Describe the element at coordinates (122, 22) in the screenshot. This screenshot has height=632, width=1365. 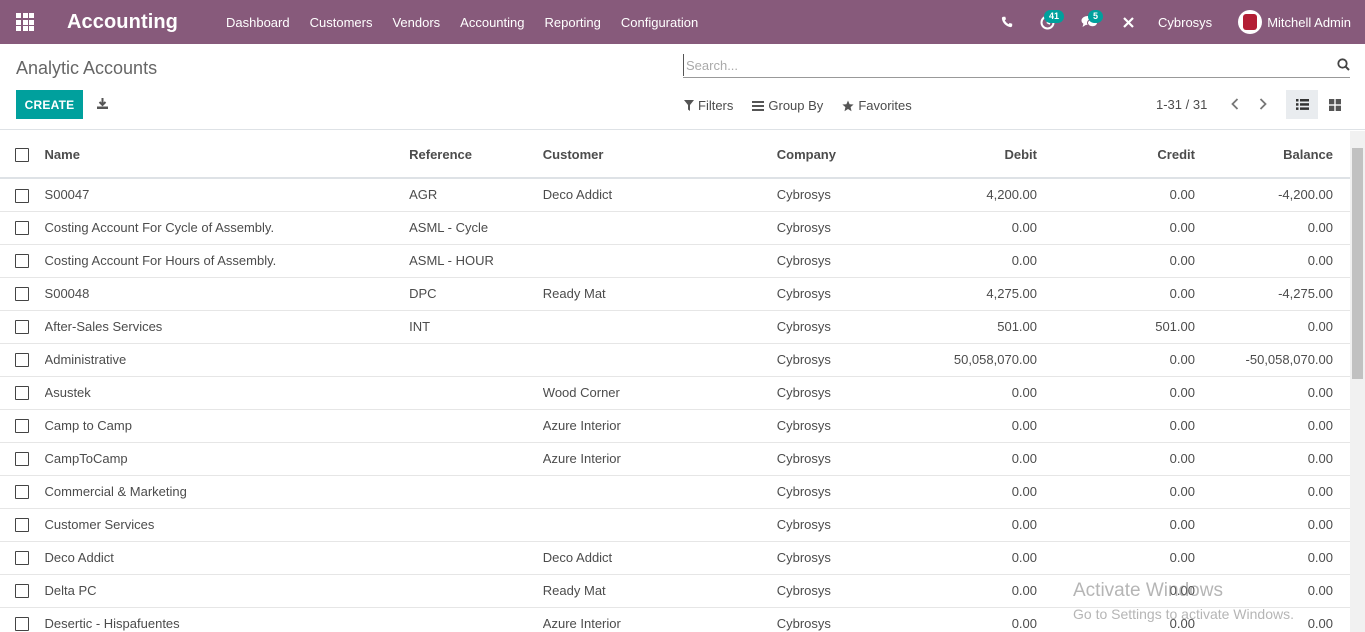
I see `app-title: Accounting` at that location.